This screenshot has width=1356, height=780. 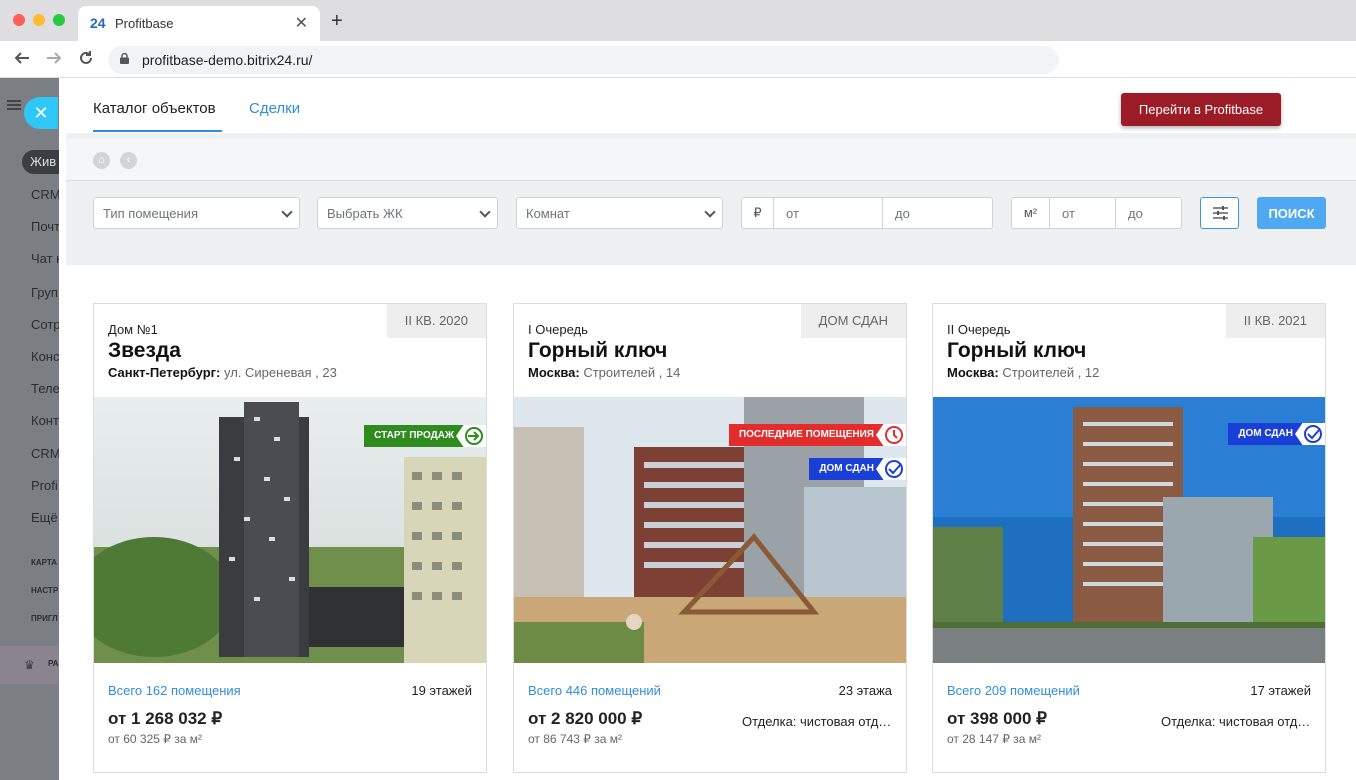 What do you see at coordinates (199, 23) in the screenshot?
I see `browser-tab: 24 Profitbase ✕` at bounding box center [199, 23].